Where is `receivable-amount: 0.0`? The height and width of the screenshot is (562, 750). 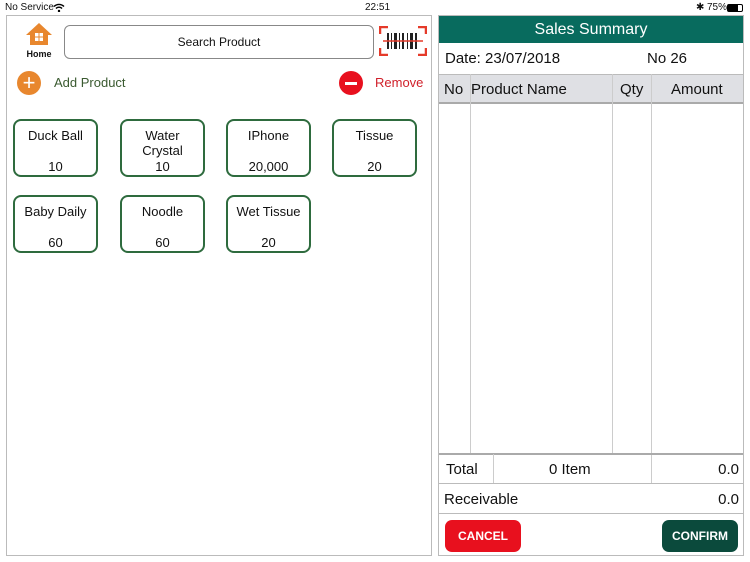 receivable-amount: 0.0 is located at coordinates (728, 499).